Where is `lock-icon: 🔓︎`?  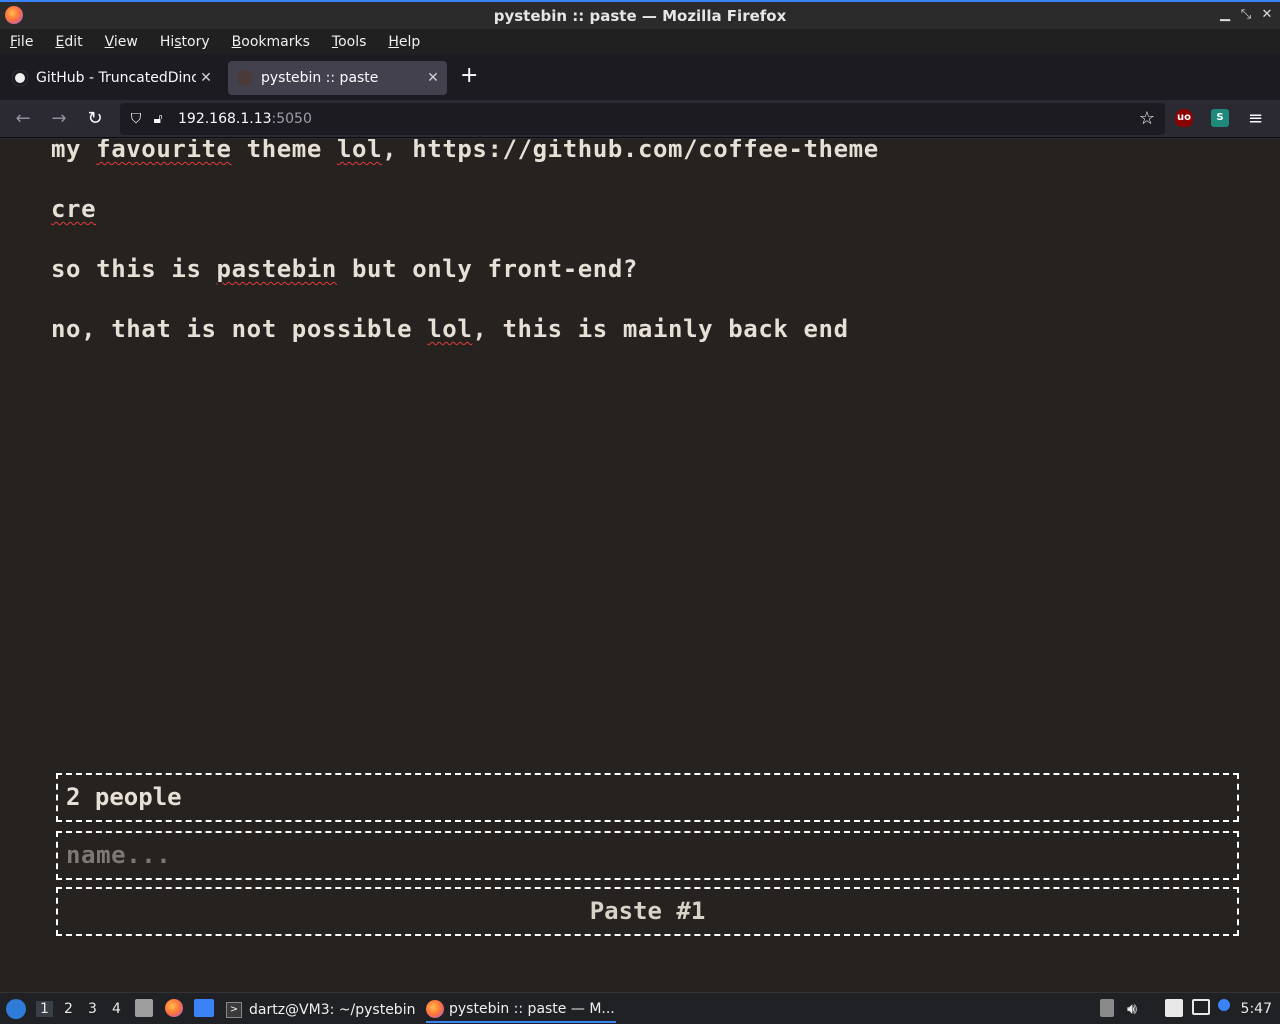 lock-icon: 🔓︎ is located at coordinates (158, 119).